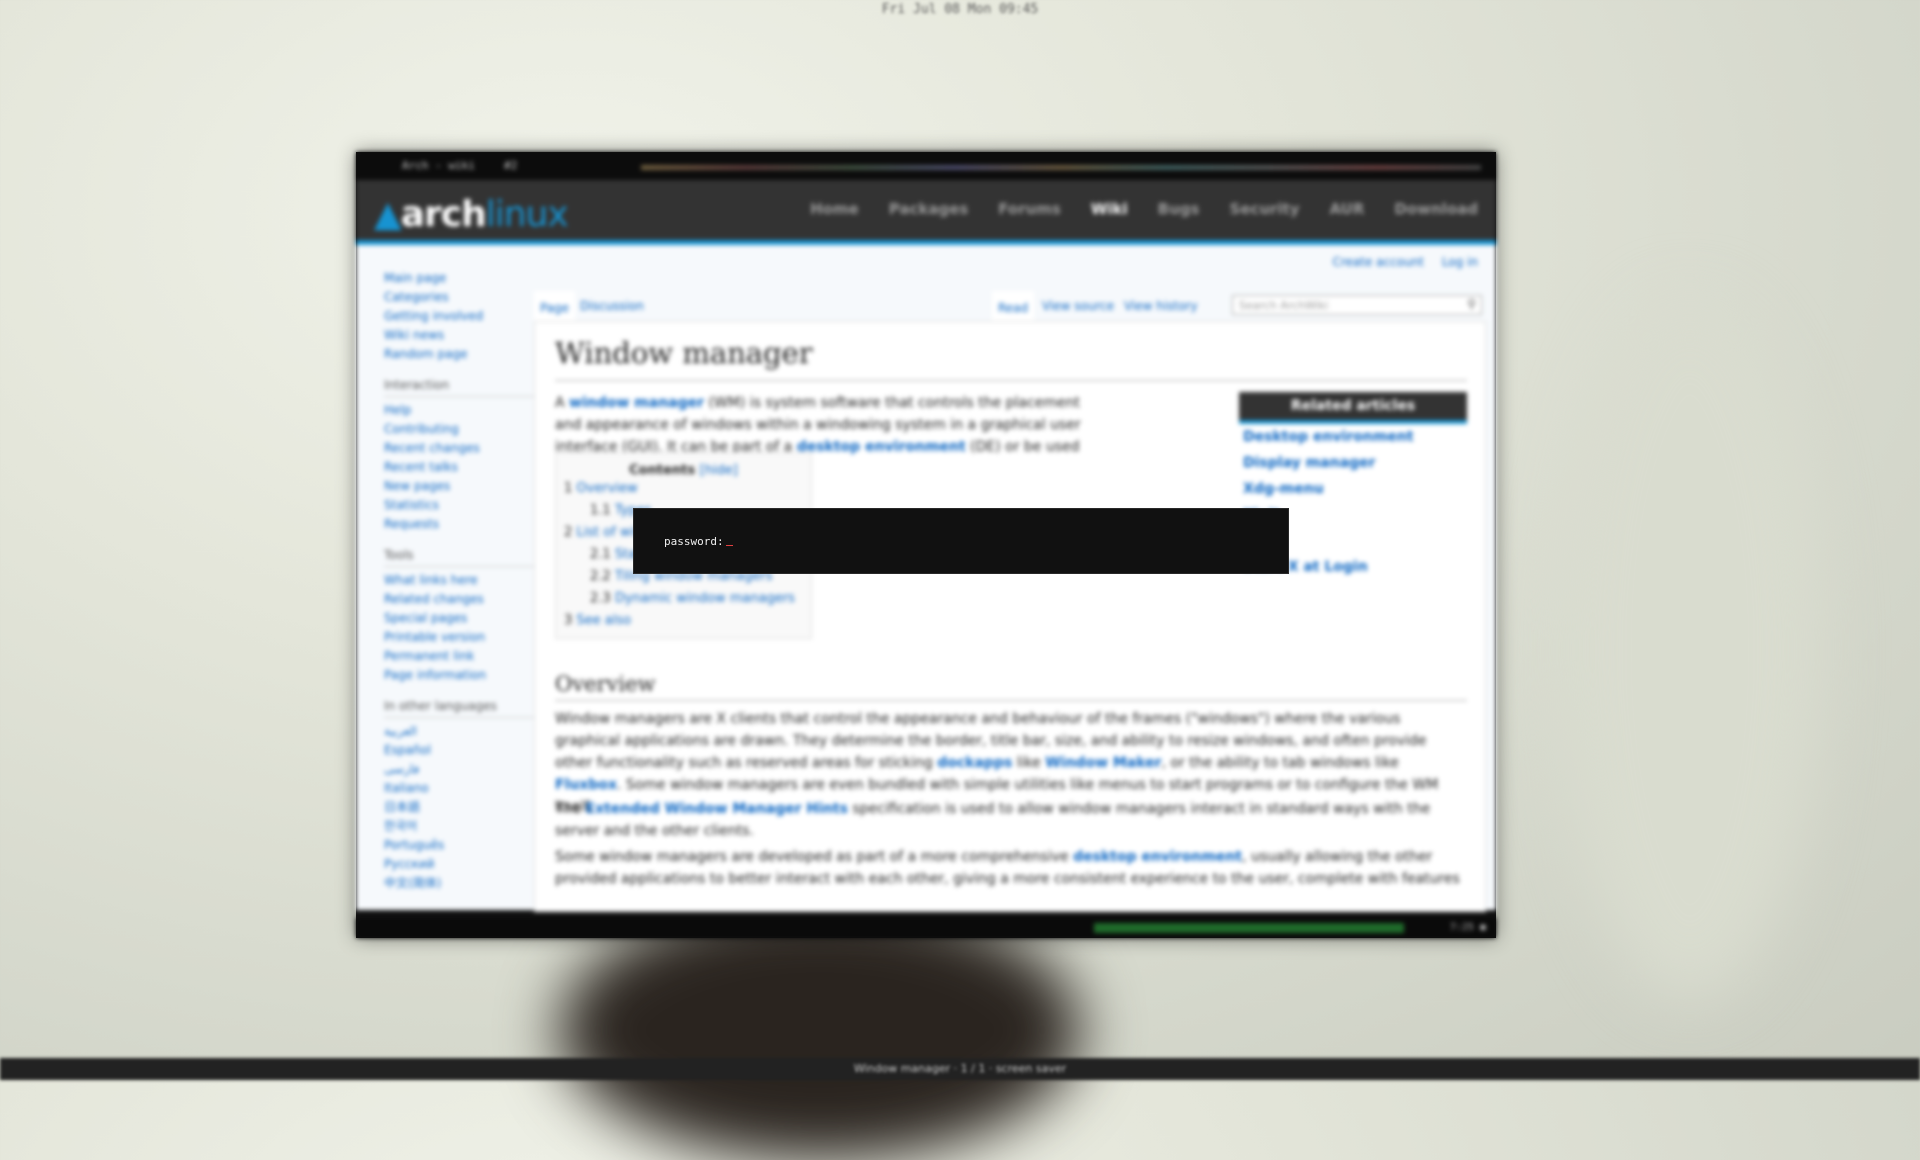 The height and width of the screenshot is (1160, 1920). What do you see at coordinates (459, 750) in the screenshot?
I see `sidebar-language-link: Español` at bounding box center [459, 750].